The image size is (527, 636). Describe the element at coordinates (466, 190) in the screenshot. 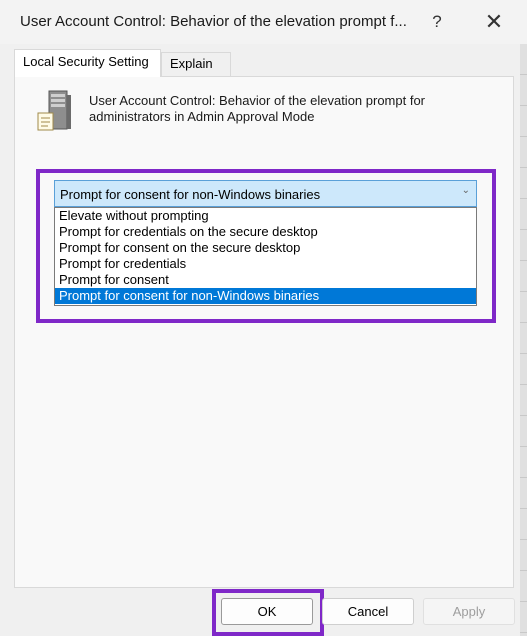

I see `chevron-down-icon: ⌄` at that location.